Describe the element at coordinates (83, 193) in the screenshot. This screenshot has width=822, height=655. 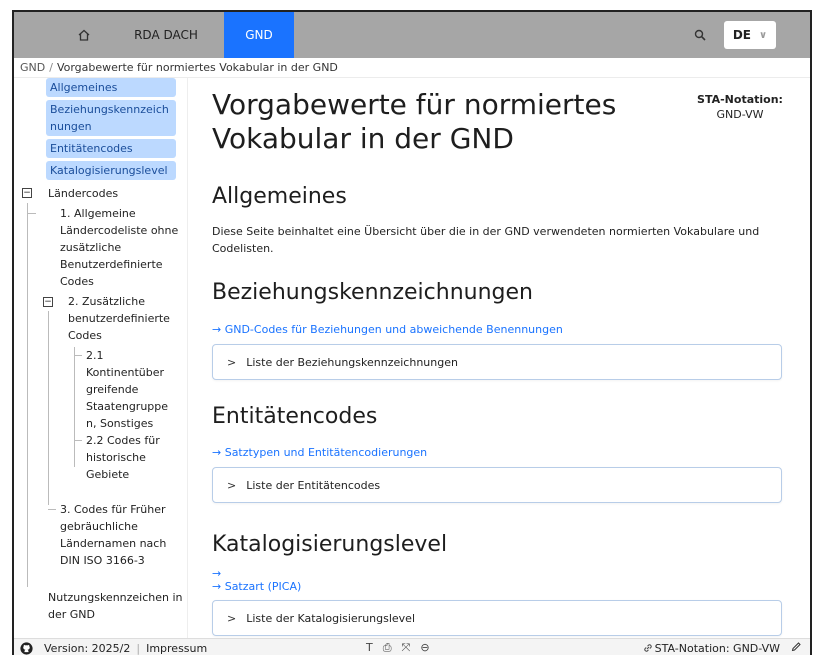
I see `sidebar-item-label: Ländercodes` at that location.